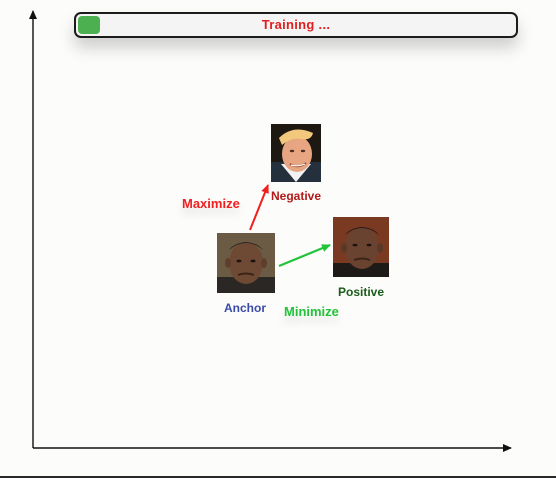 The height and width of the screenshot is (478, 556). Describe the element at coordinates (246, 263) in the screenshot. I see `anchor-face-image` at that location.